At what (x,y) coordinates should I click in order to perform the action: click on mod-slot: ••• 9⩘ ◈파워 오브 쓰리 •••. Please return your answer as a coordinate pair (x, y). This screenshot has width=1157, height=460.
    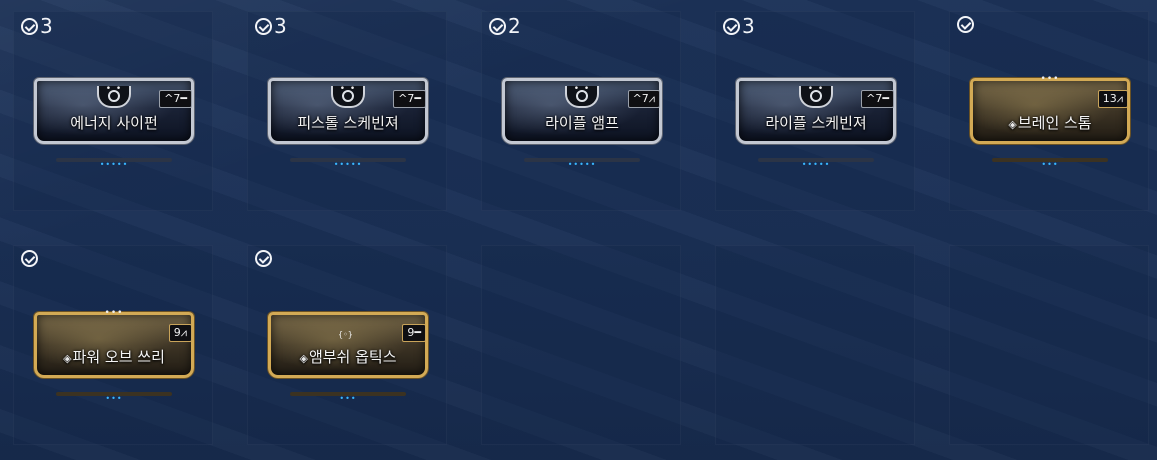
    Looking at the image, I should click on (113, 345).